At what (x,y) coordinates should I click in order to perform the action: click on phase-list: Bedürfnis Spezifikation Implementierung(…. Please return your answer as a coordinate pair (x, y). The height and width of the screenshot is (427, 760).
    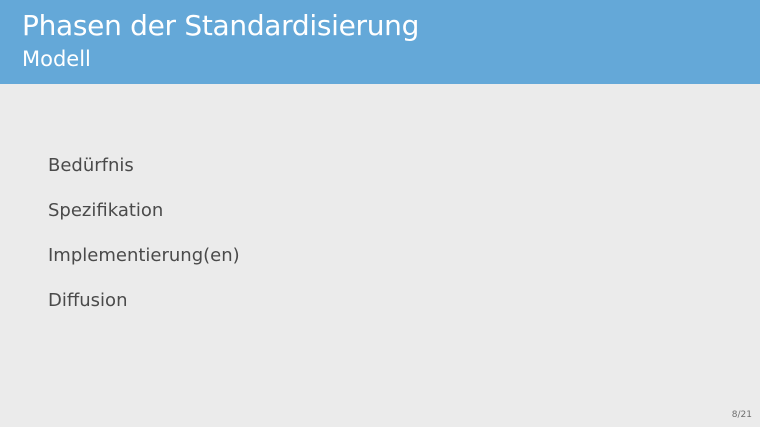
    Looking at the image, I should click on (144, 243).